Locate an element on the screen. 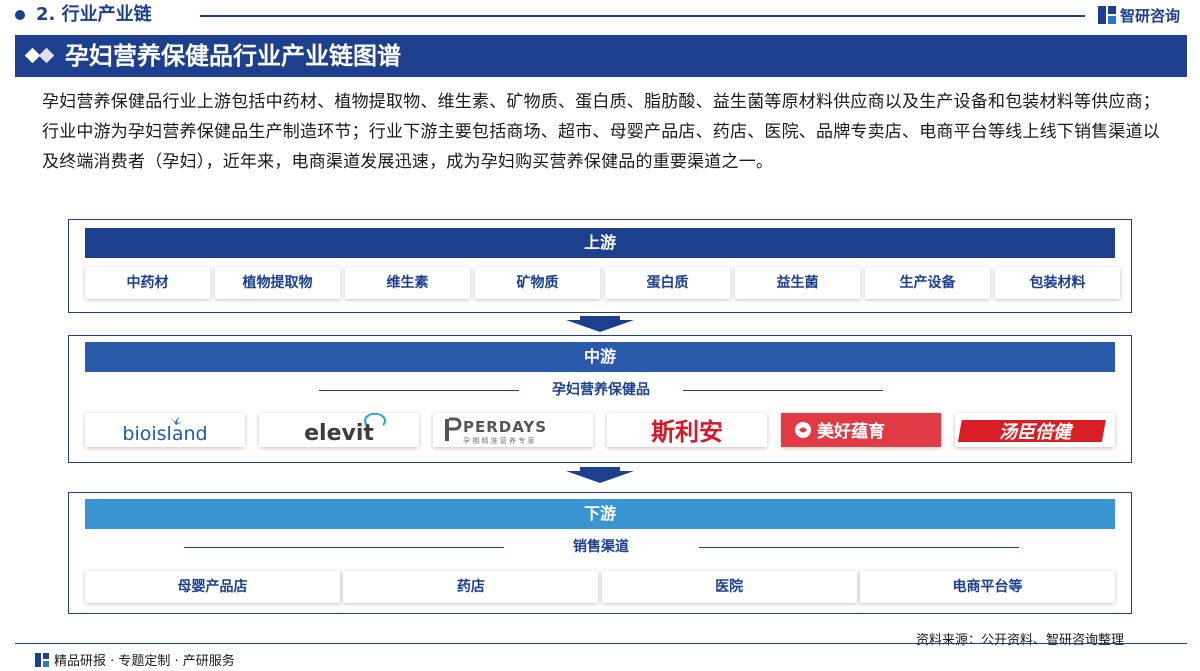  downstream-sub-header: 销售渠道 is located at coordinates (601, 547).